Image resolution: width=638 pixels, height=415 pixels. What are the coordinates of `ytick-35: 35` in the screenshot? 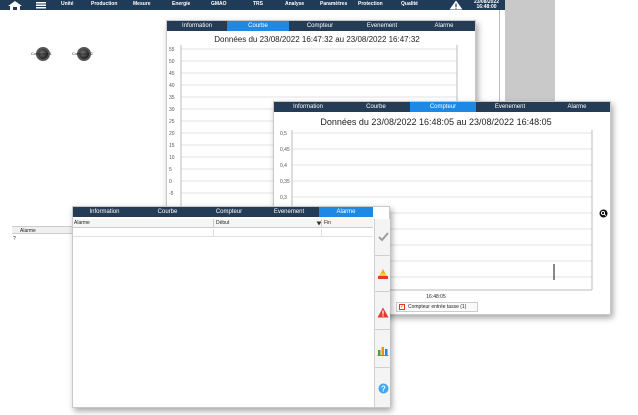 It's located at (172, 98).